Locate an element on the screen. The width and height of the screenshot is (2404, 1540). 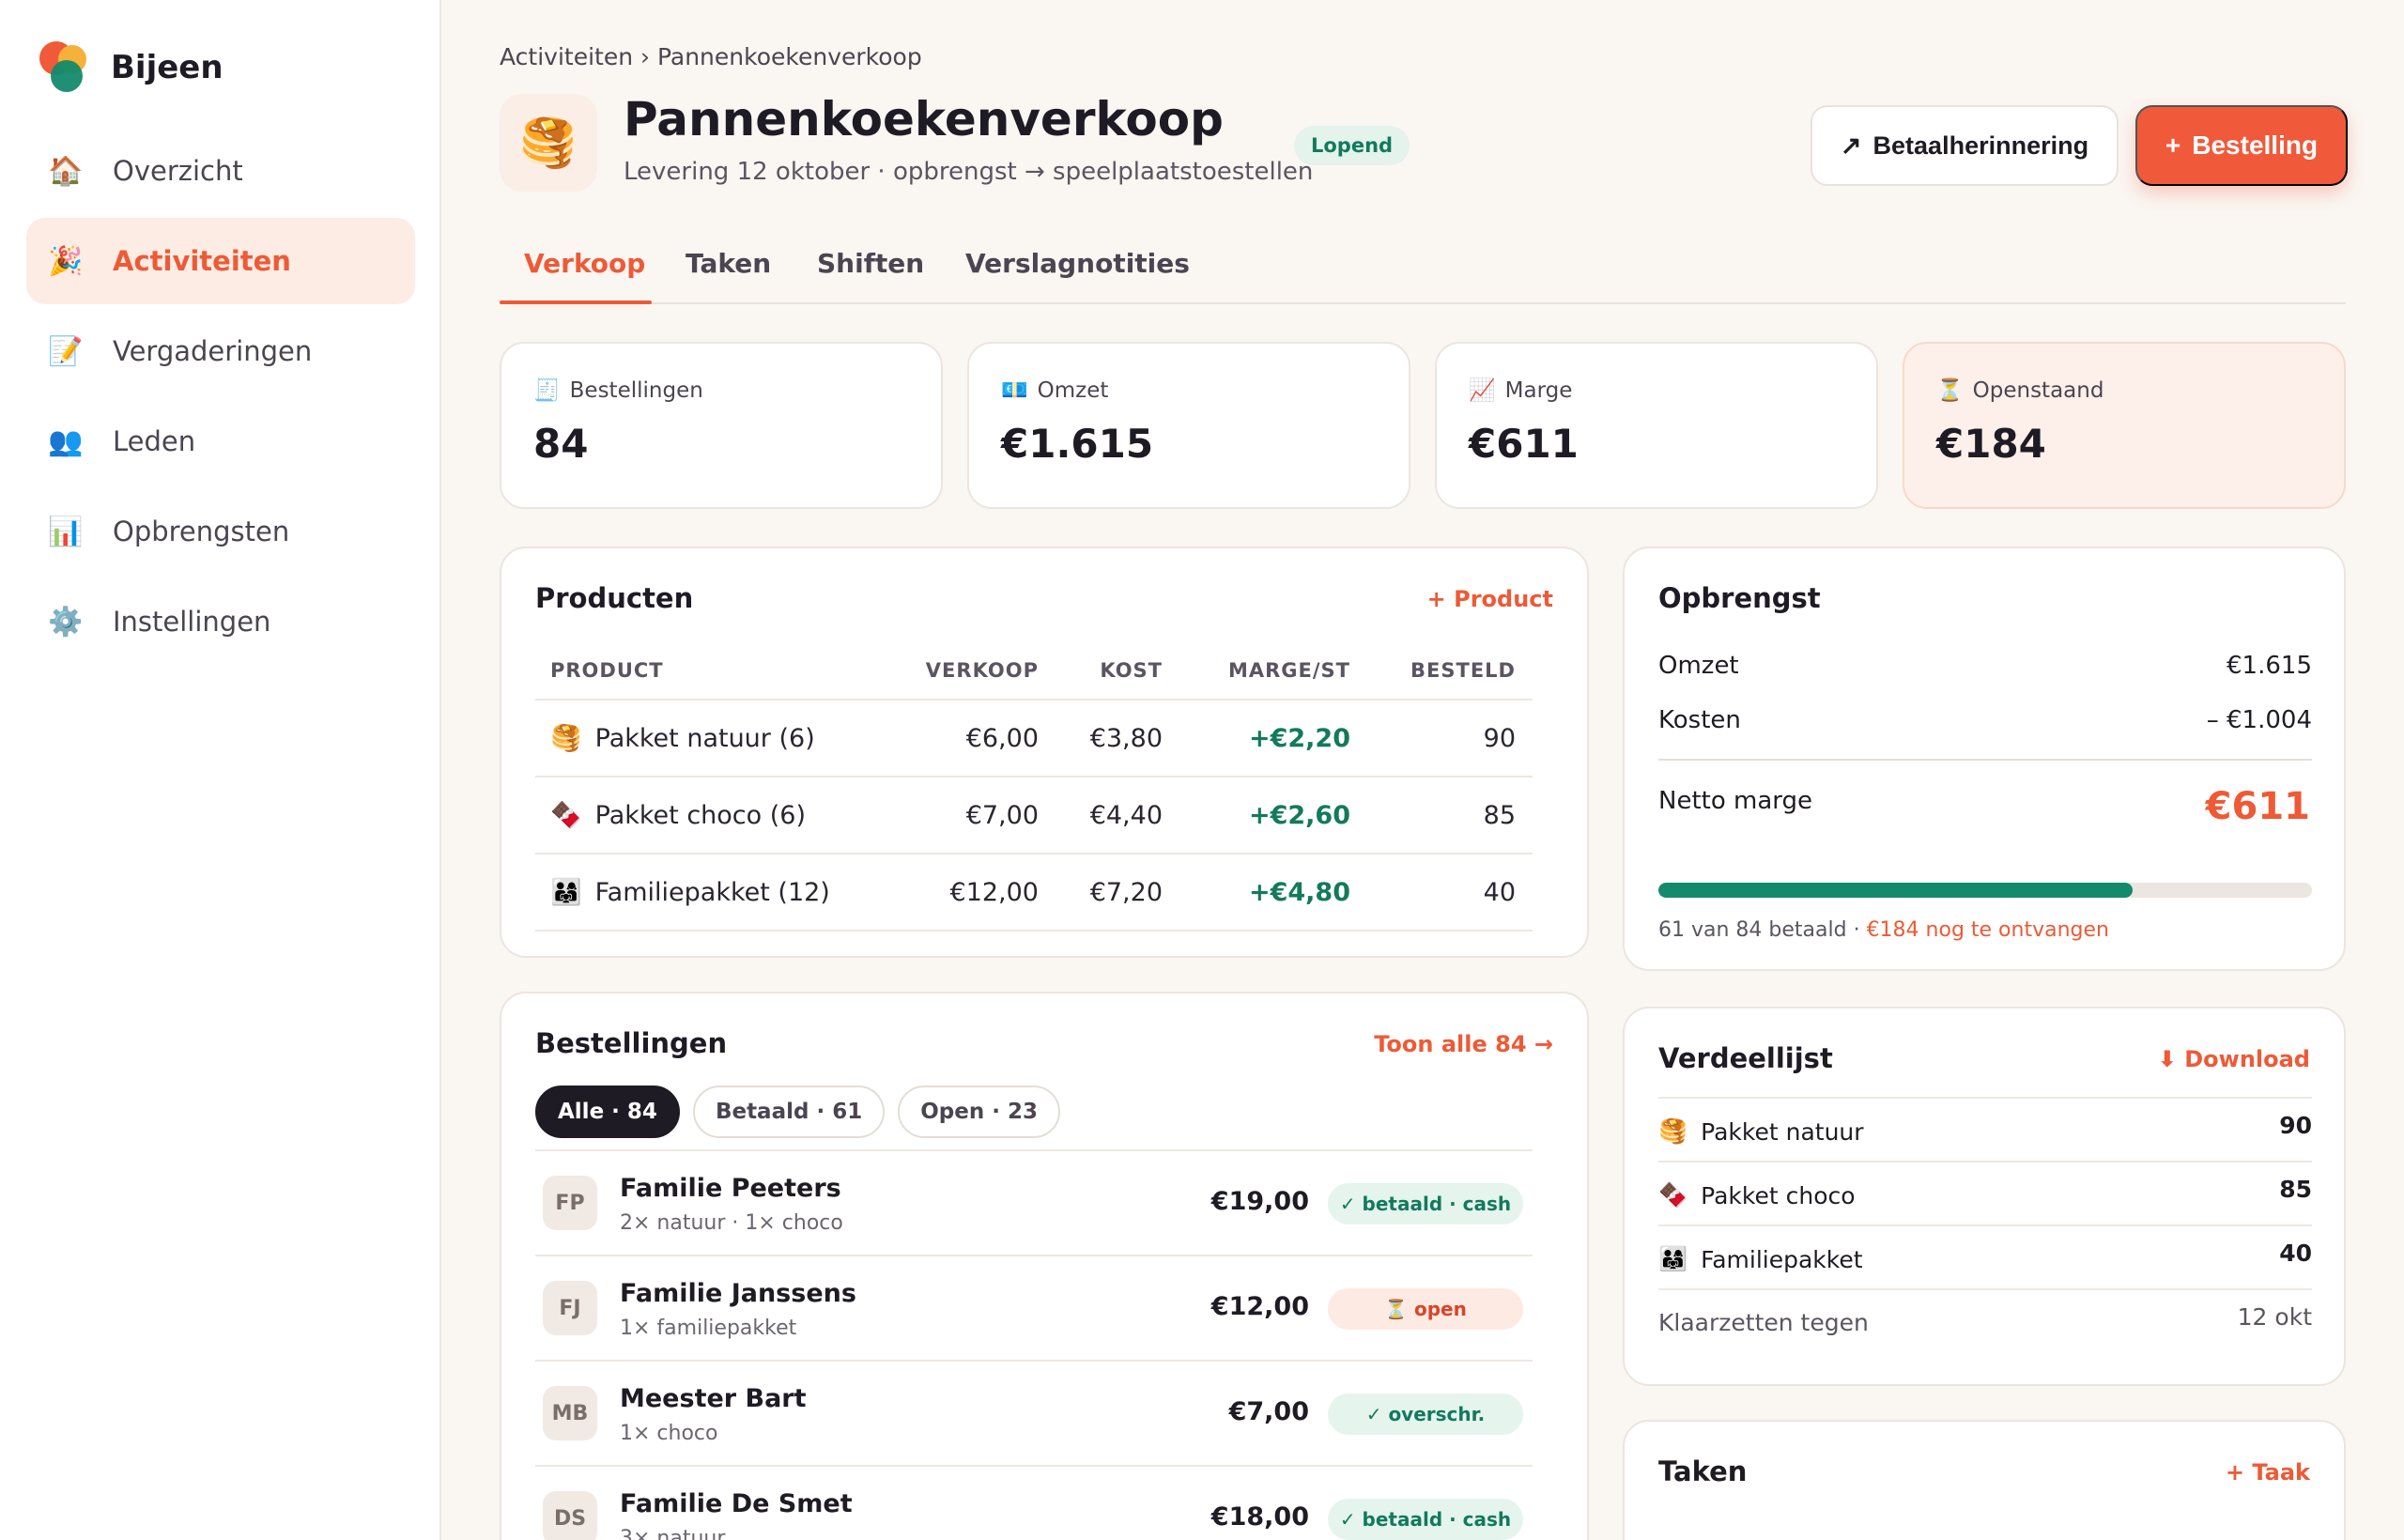
sidebar-item-label: Vergaderingen is located at coordinates (213, 351).